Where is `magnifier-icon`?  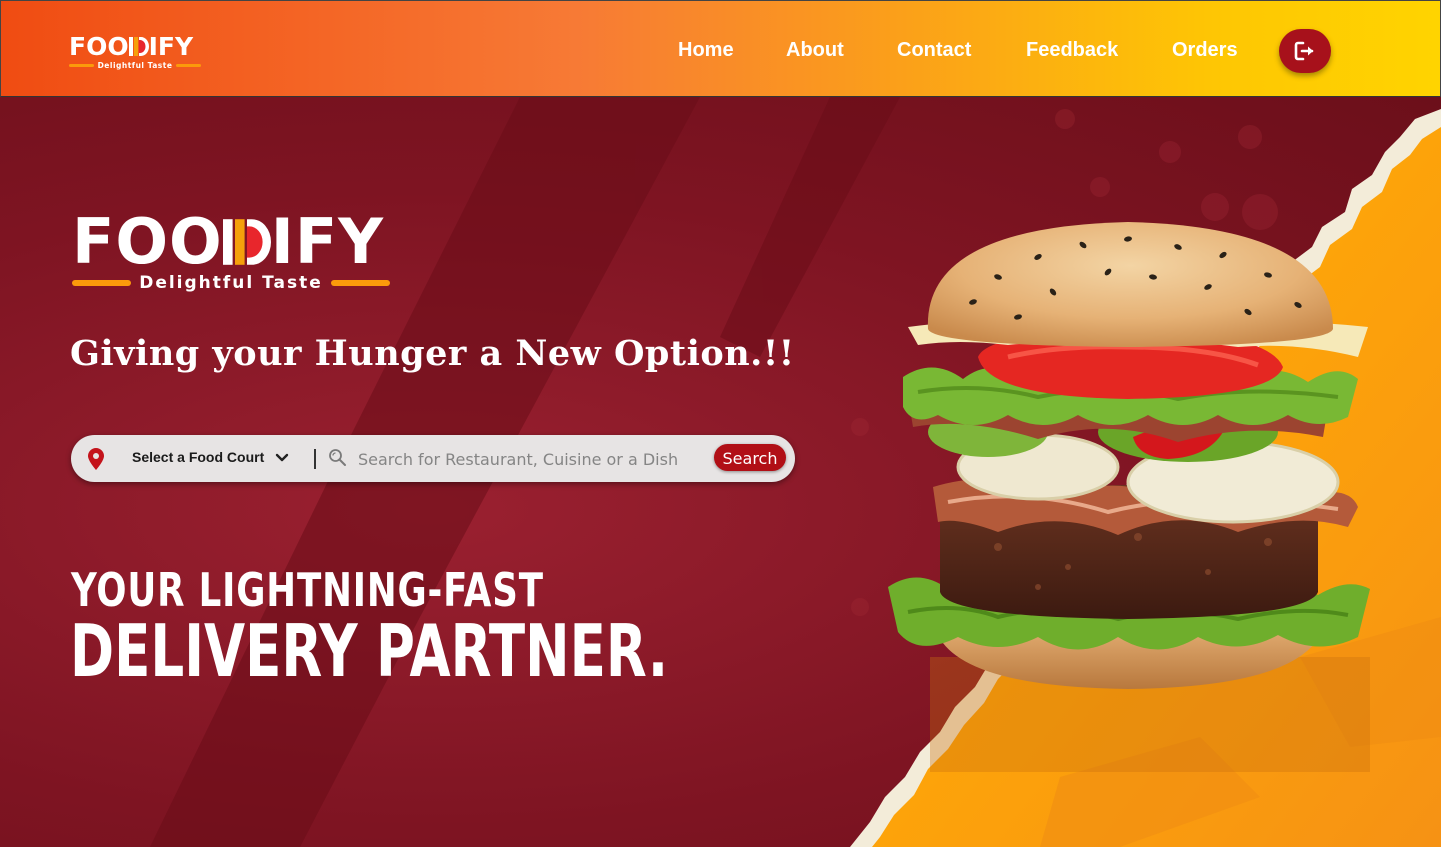
magnifier-icon is located at coordinates (337, 457).